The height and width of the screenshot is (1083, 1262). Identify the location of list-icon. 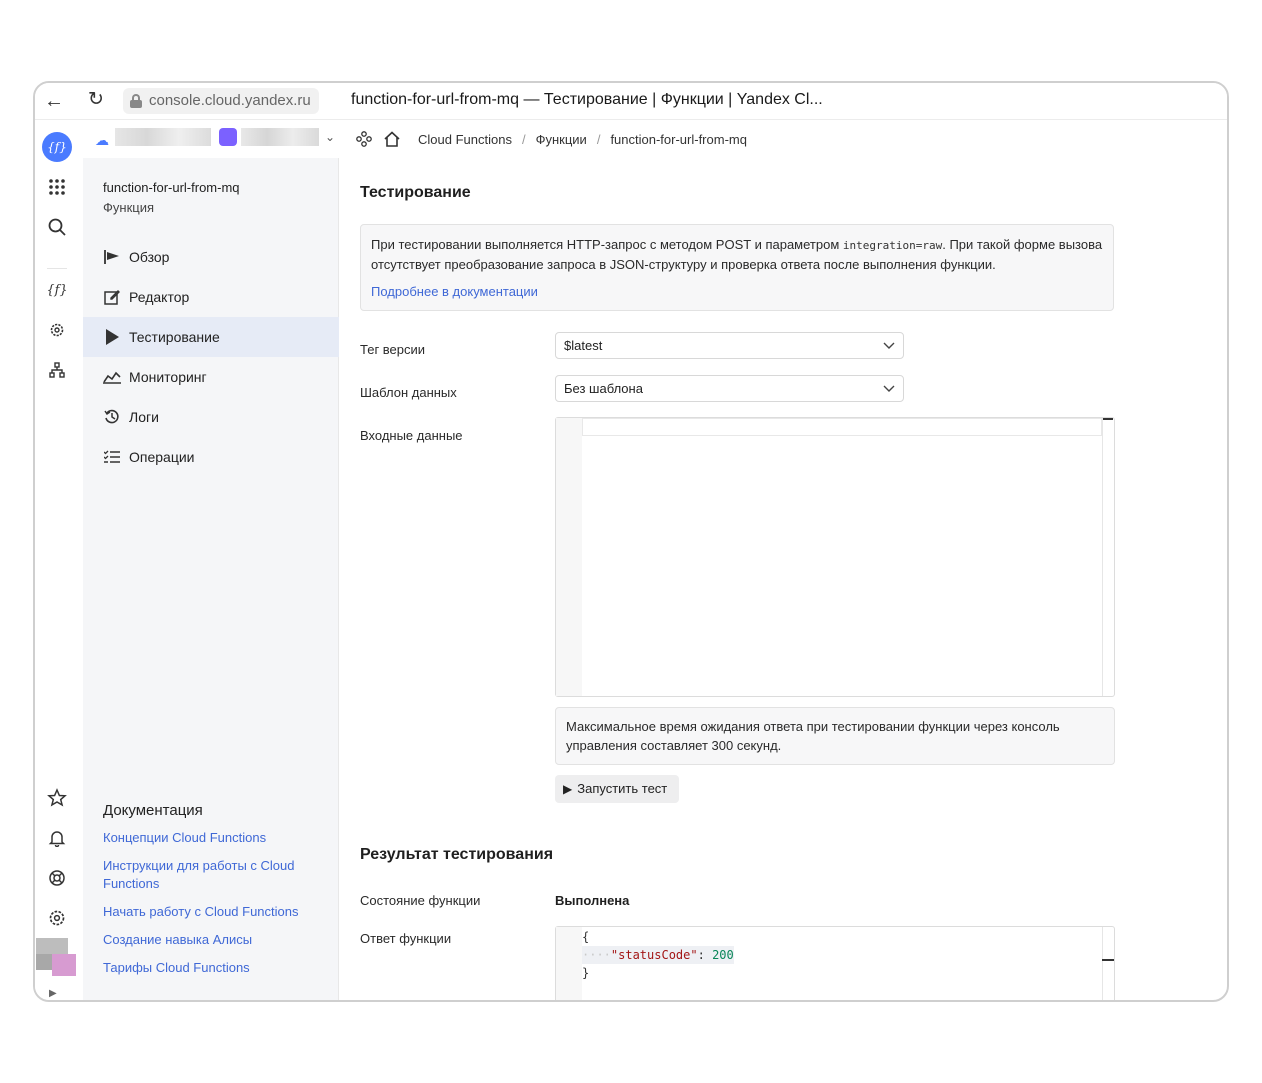
(112, 457).